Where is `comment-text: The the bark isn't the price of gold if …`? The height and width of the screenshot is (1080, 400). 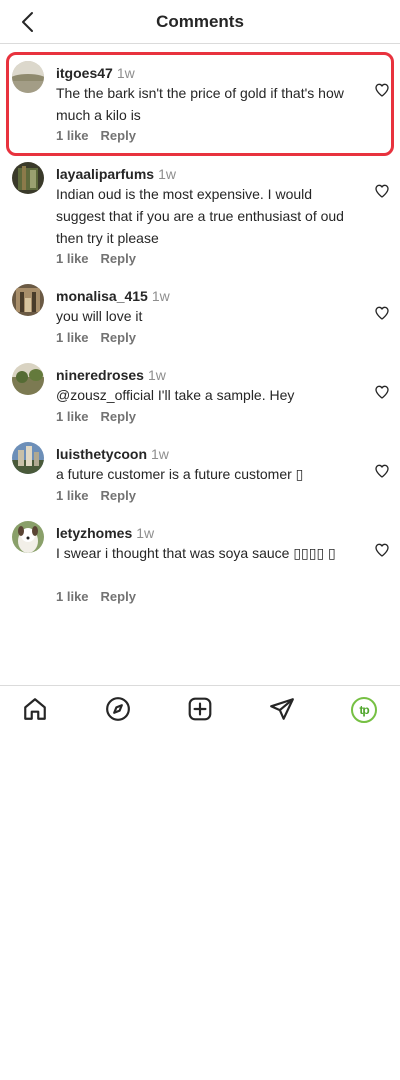
comment-text: The the bark isn't the price of gold if … is located at coordinates (200, 104).